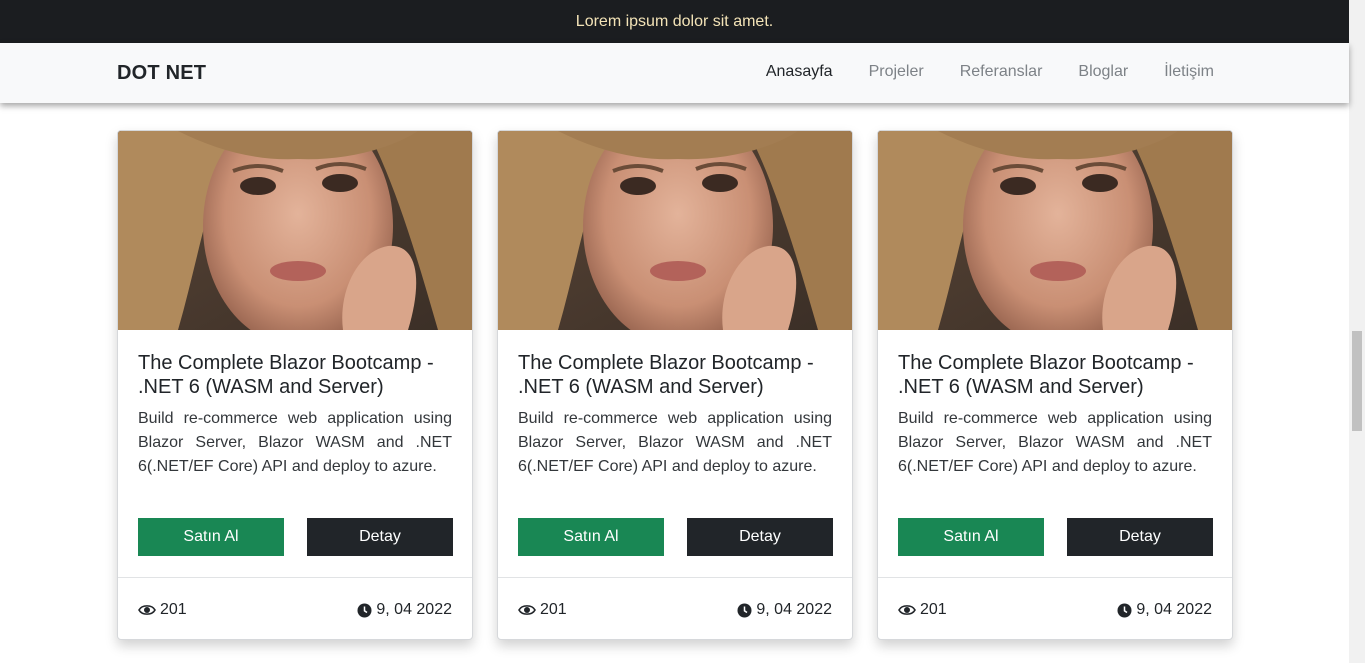 The height and width of the screenshot is (663, 1365). Describe the element at coordinates (1103, 72) in the screenshot. I see `nav-link-blogs: Bloglar` at that location.